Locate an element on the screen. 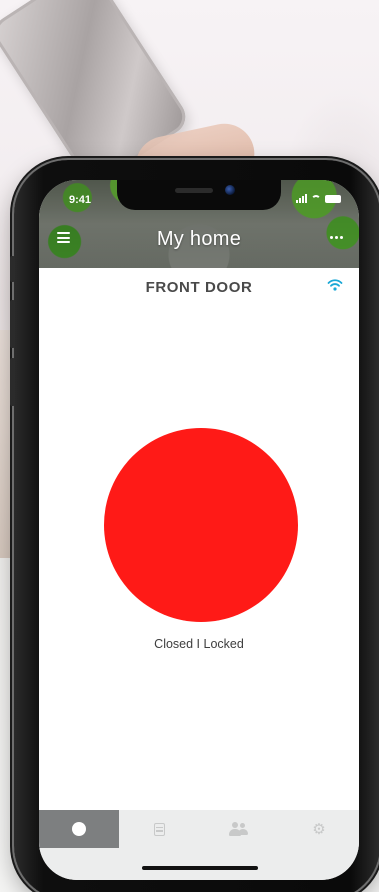  volume-down-button is located at coordinates (12, 382).